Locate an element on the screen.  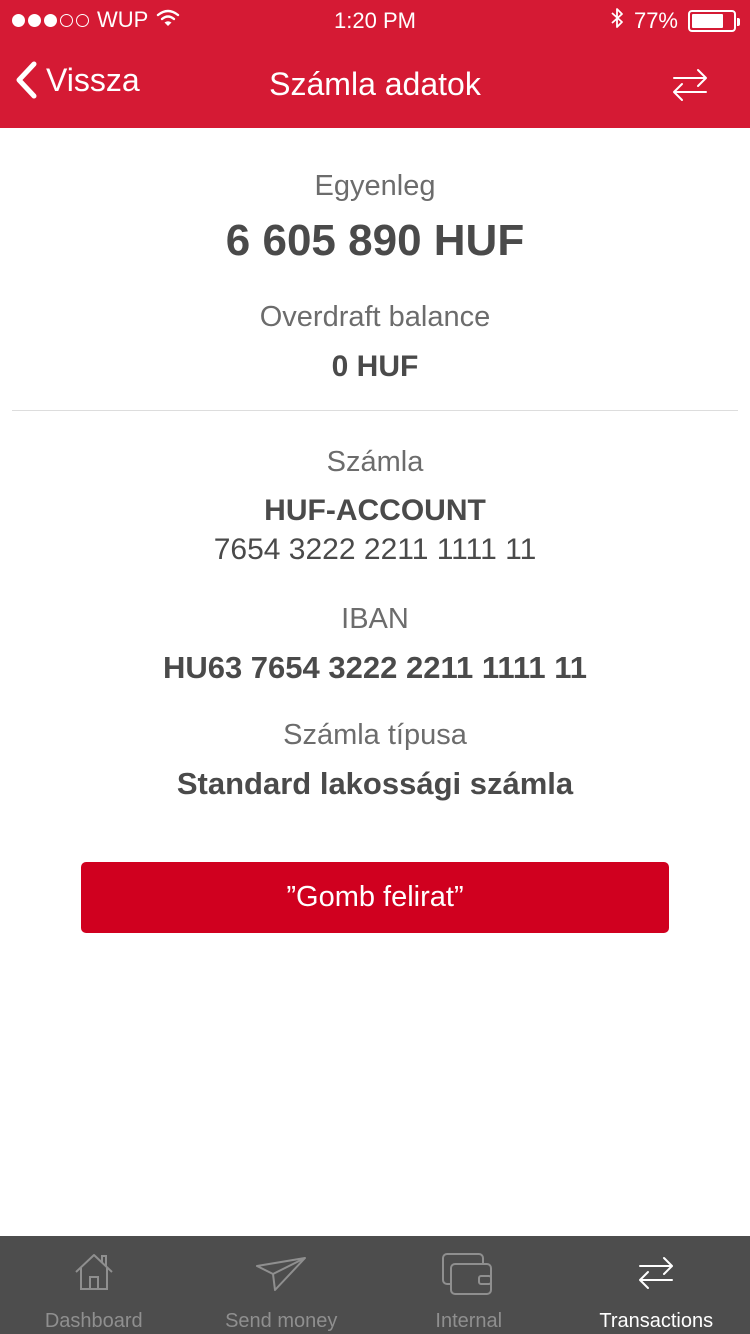
primary-button-label: ”Gomb felirat” is located at coordinates (375, 897).